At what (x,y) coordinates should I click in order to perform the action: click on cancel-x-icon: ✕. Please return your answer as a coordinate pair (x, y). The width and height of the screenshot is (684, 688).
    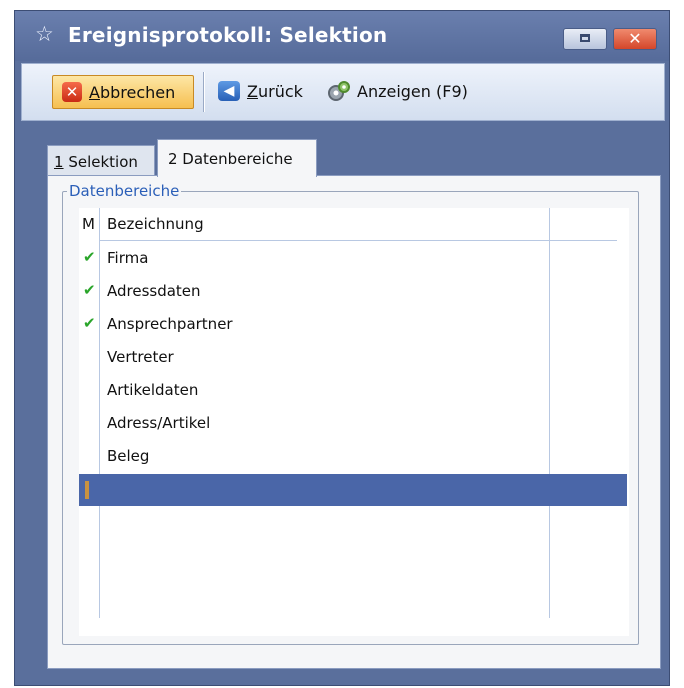
    Looking at the image, I should click on (72, 92).